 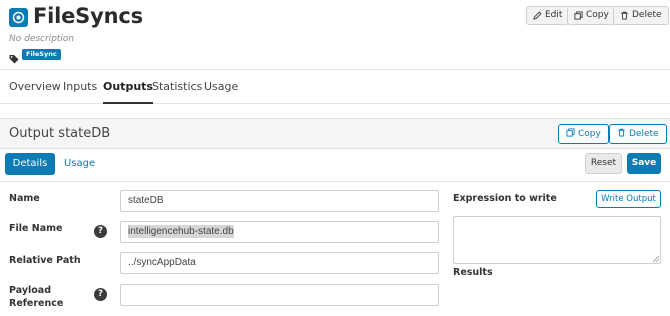 I want to click on main-tabs: Overview Inputs Outputs Statistics Usage, so click(x=335, y=87).